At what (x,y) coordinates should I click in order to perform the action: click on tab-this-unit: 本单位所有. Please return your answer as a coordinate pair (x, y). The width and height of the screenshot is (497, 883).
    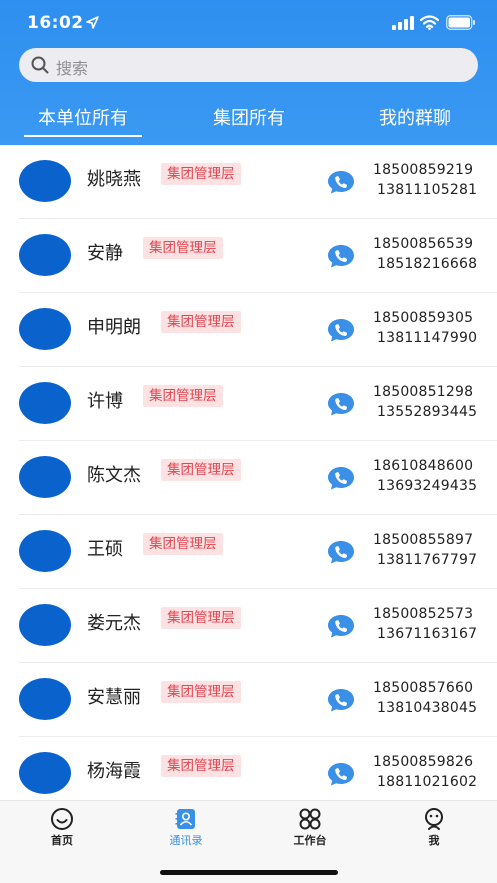
    Looking at the image, I should click on (83, 117).